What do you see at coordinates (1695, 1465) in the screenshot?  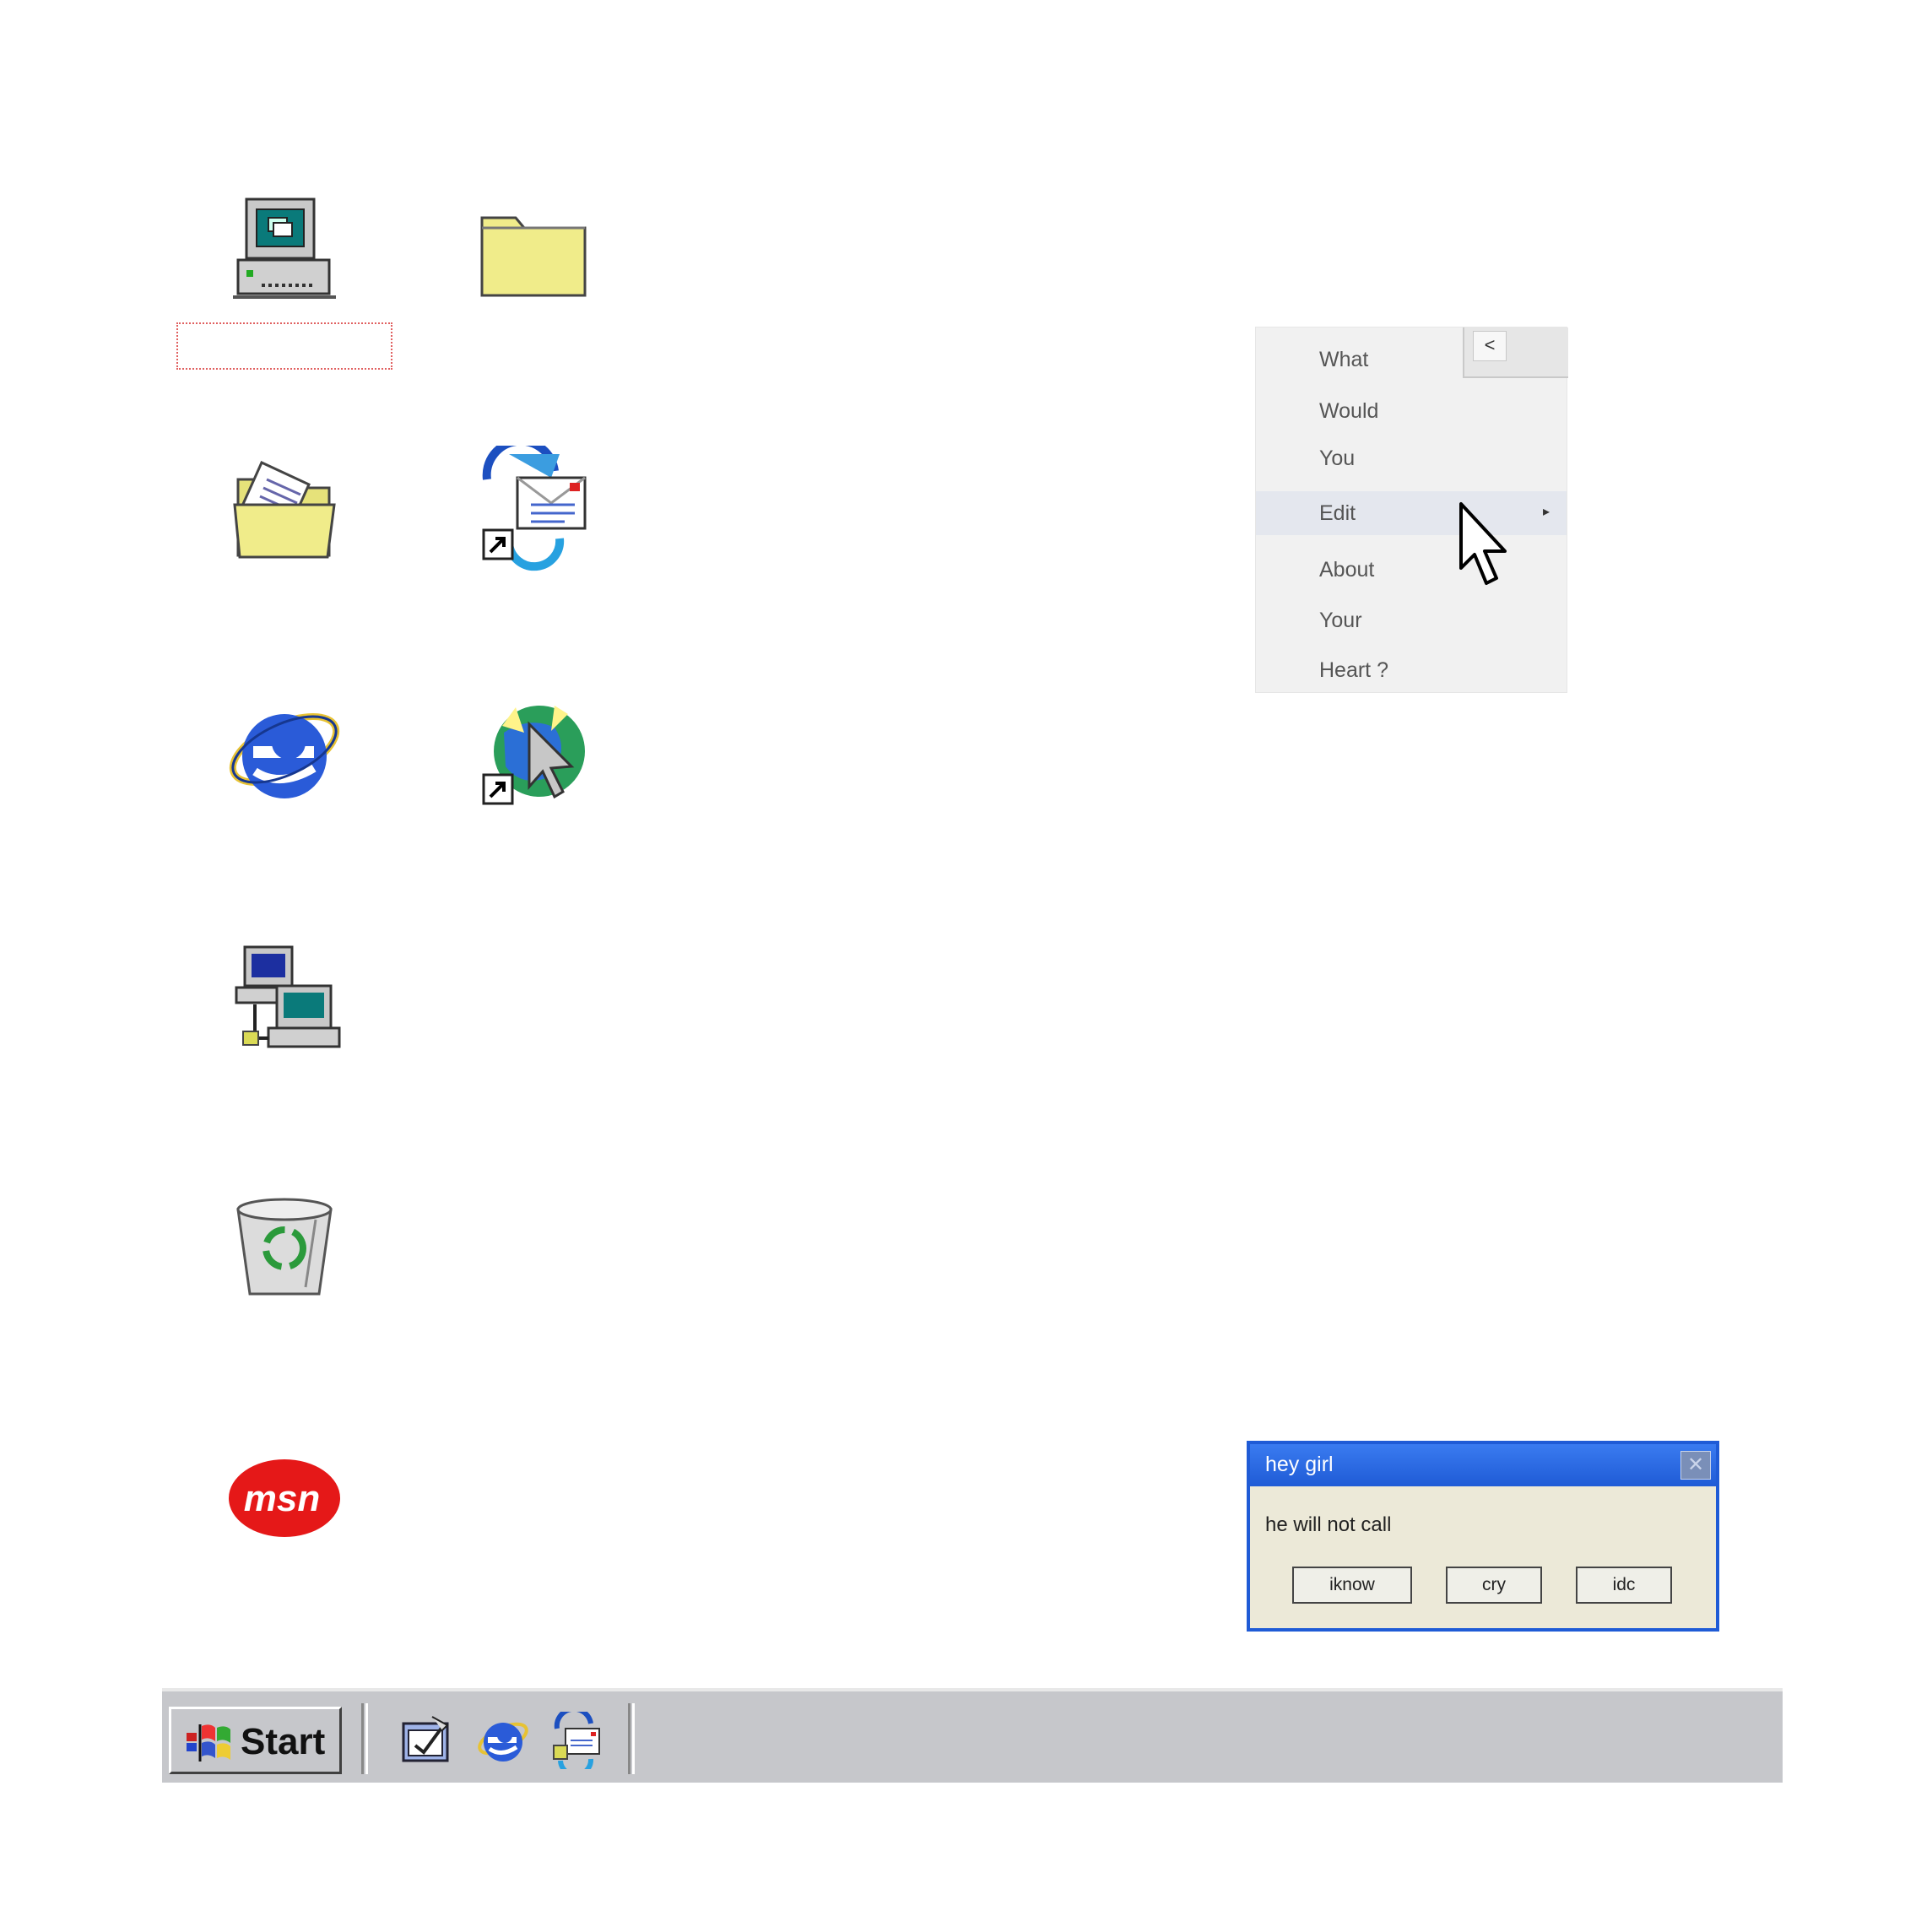 I see `close-button: ✕` at bounding box center [1695, 1465].